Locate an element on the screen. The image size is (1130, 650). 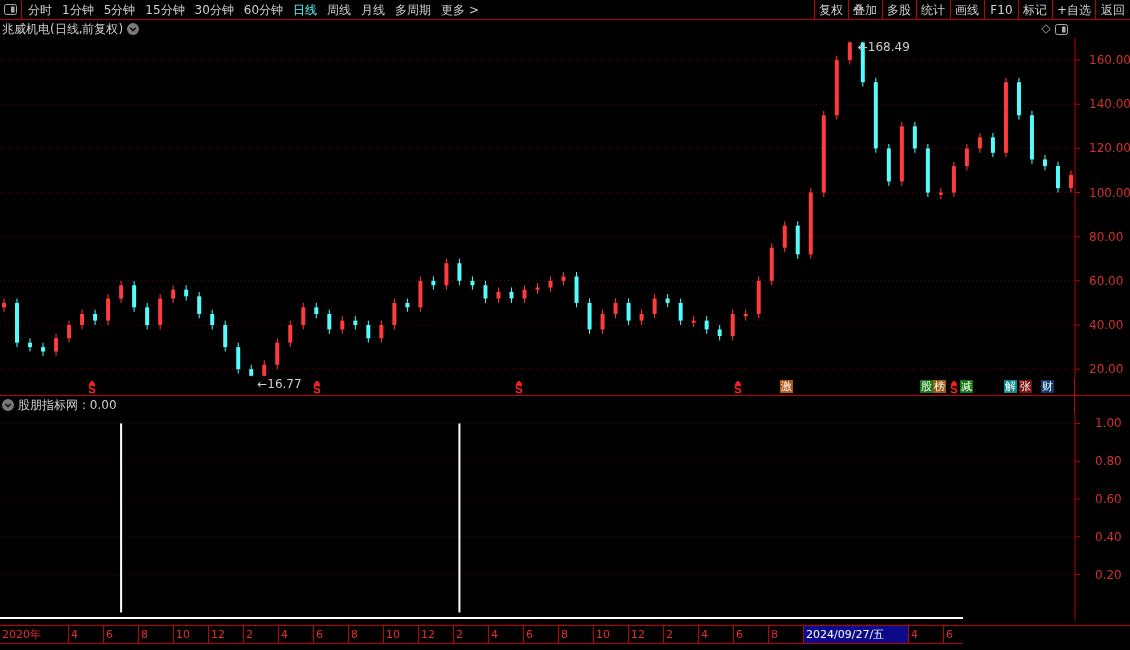
period-tab: 多周期 is located at coordinates (413, 9).